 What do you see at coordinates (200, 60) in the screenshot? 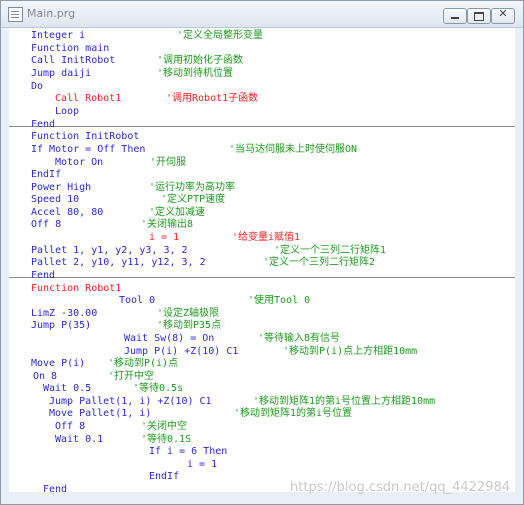
I see `code-comment: '调用初始化子函数` at bounding box center [200, 60].